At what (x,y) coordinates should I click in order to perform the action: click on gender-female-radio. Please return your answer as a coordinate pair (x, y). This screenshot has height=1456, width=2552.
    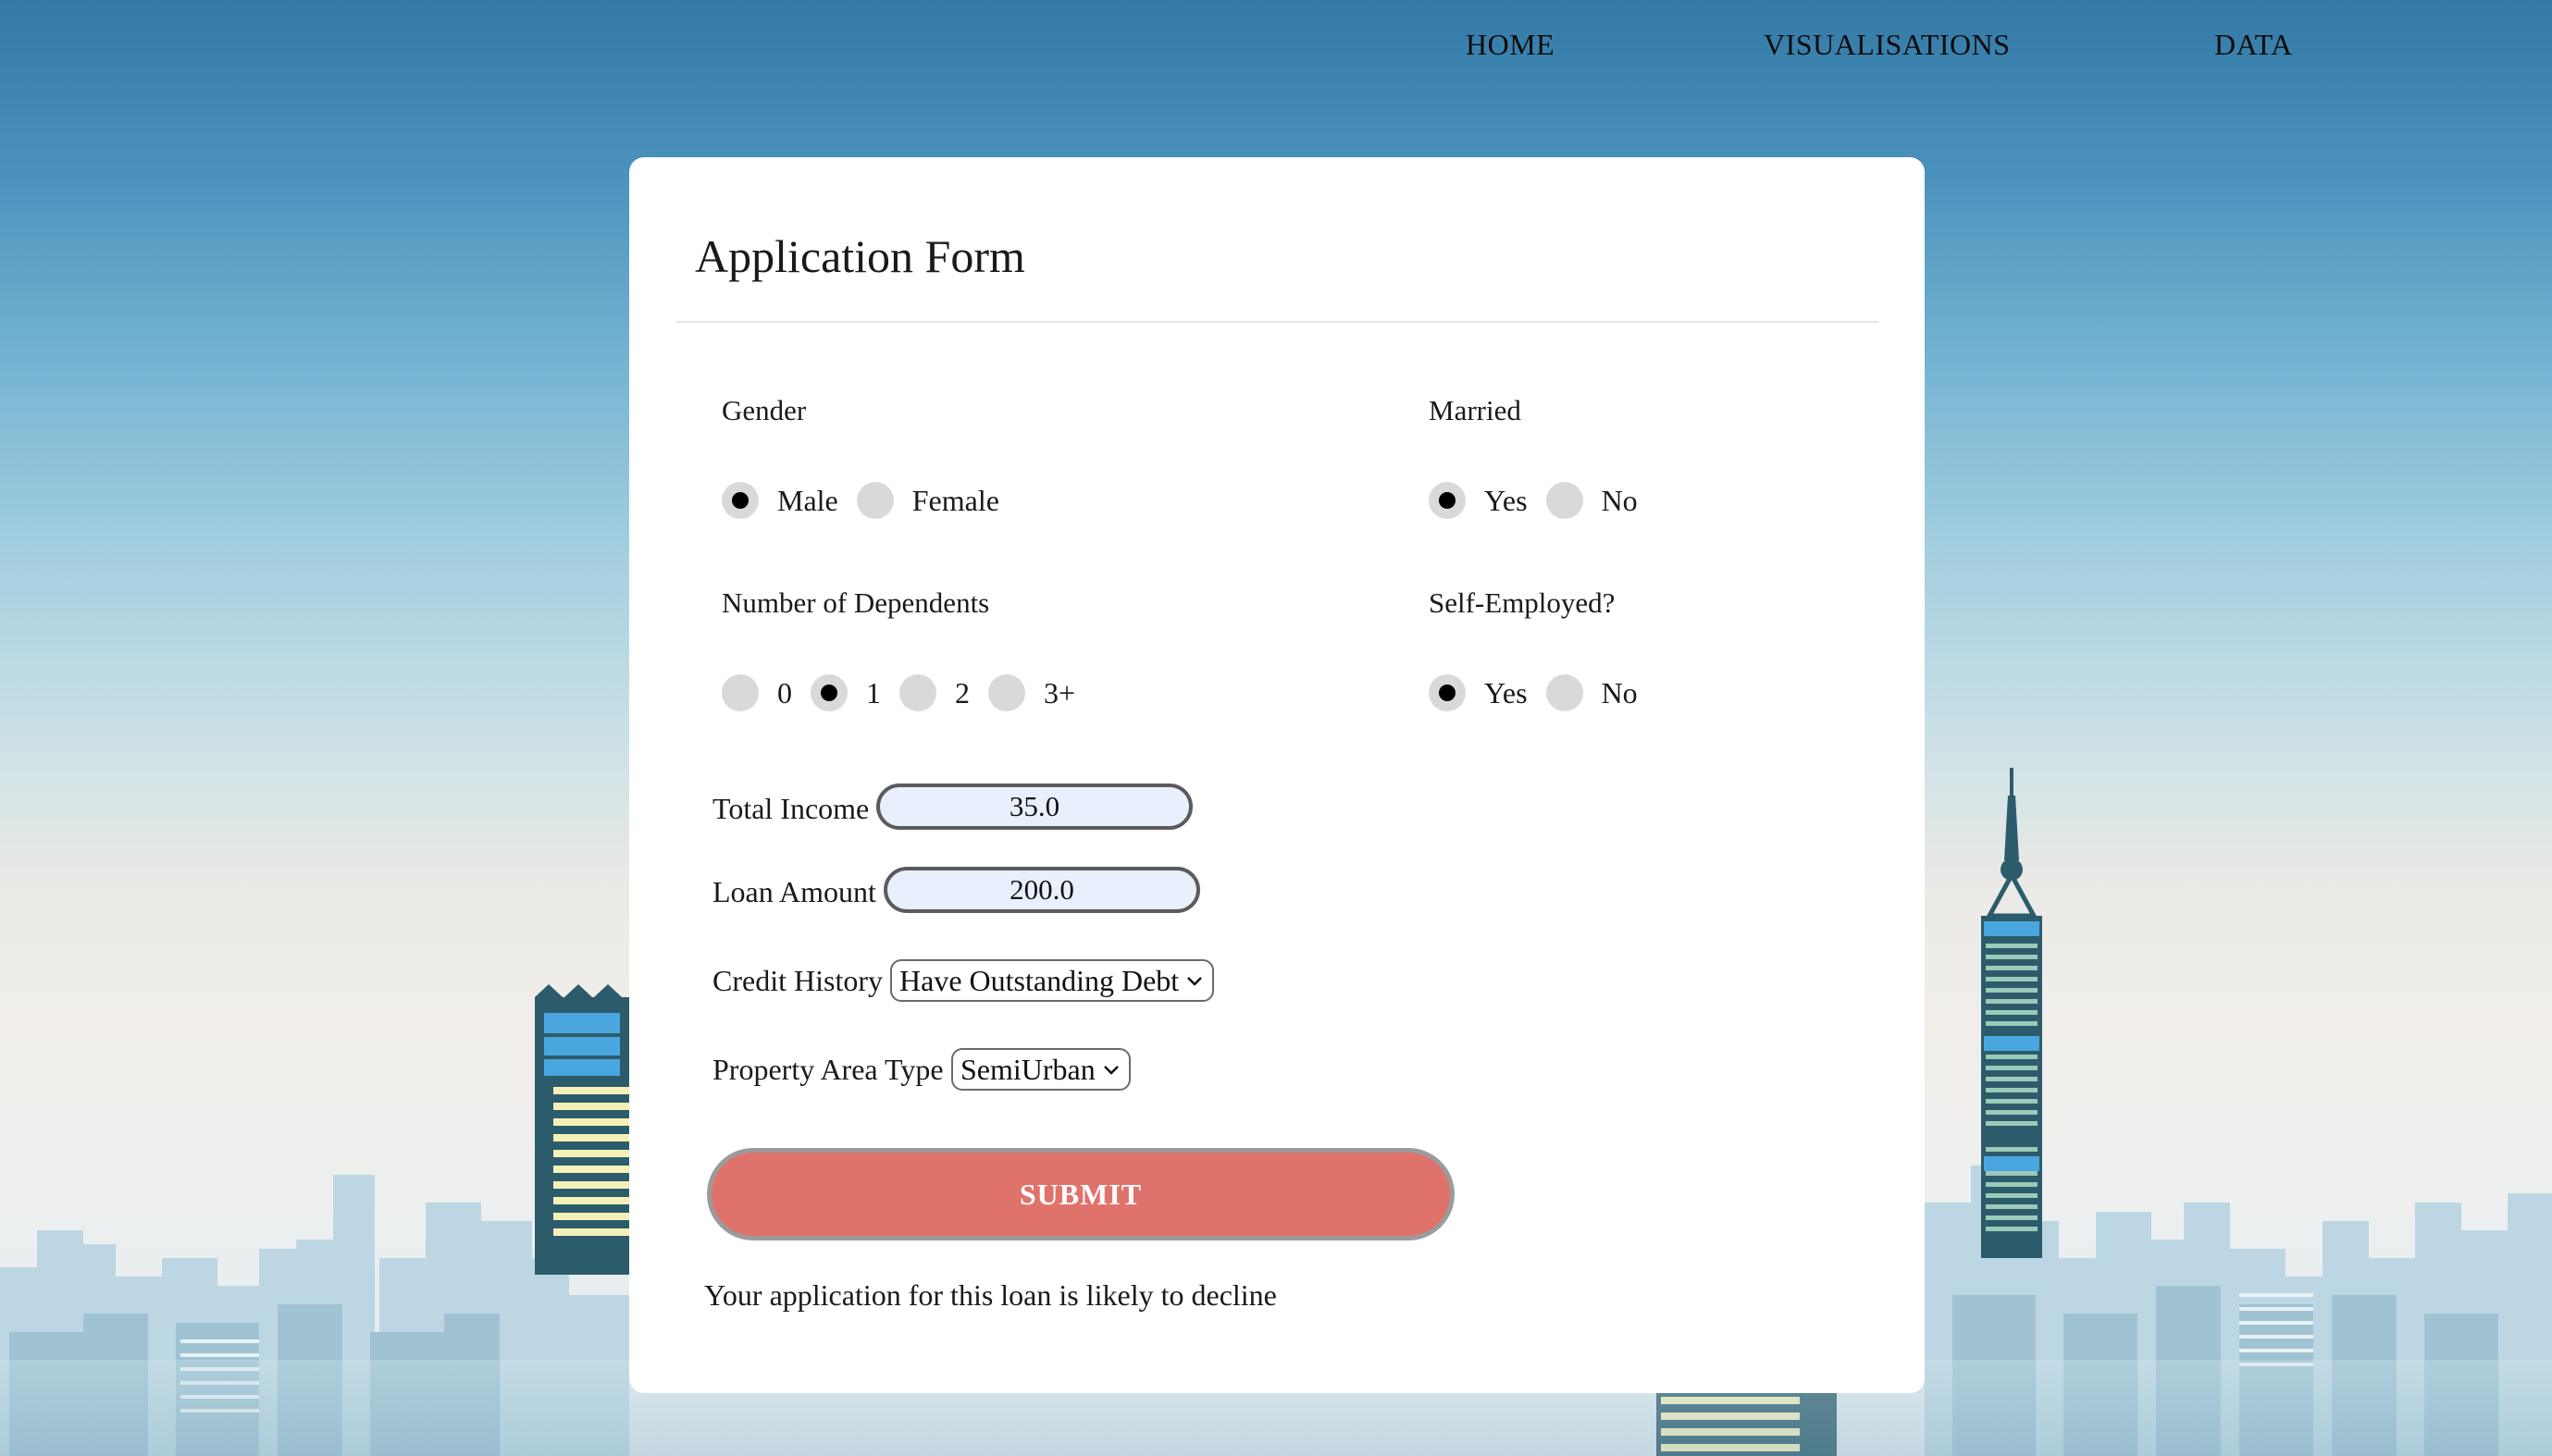
    Looking at the image, I should click on (875, 500).